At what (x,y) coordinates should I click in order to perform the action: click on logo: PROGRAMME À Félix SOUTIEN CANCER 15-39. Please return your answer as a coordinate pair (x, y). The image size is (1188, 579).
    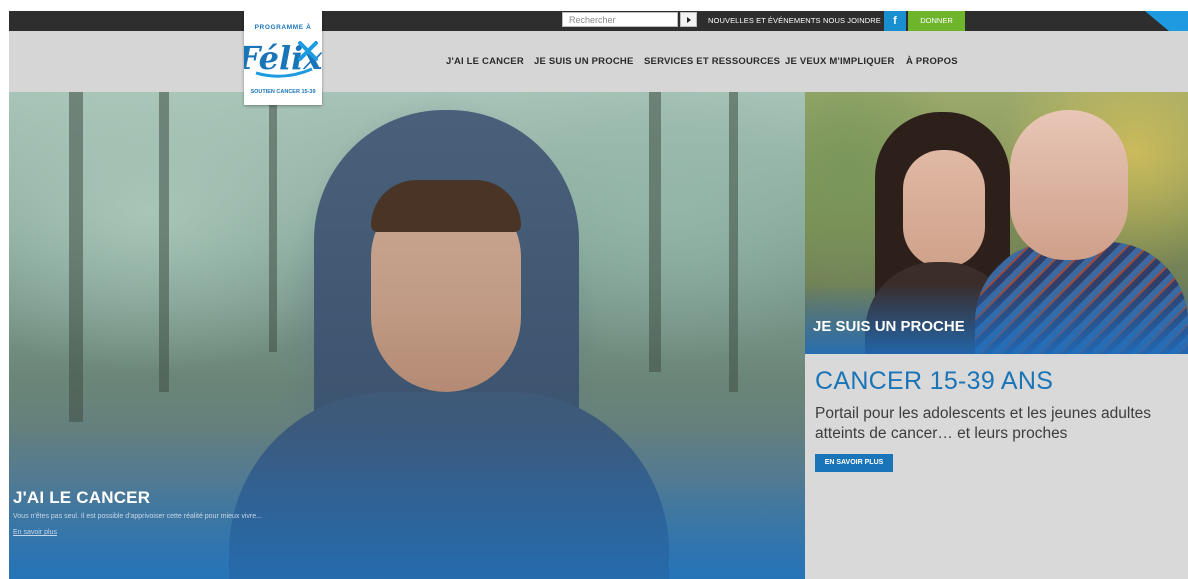
    Looking at the image, I should click on (283, 58).